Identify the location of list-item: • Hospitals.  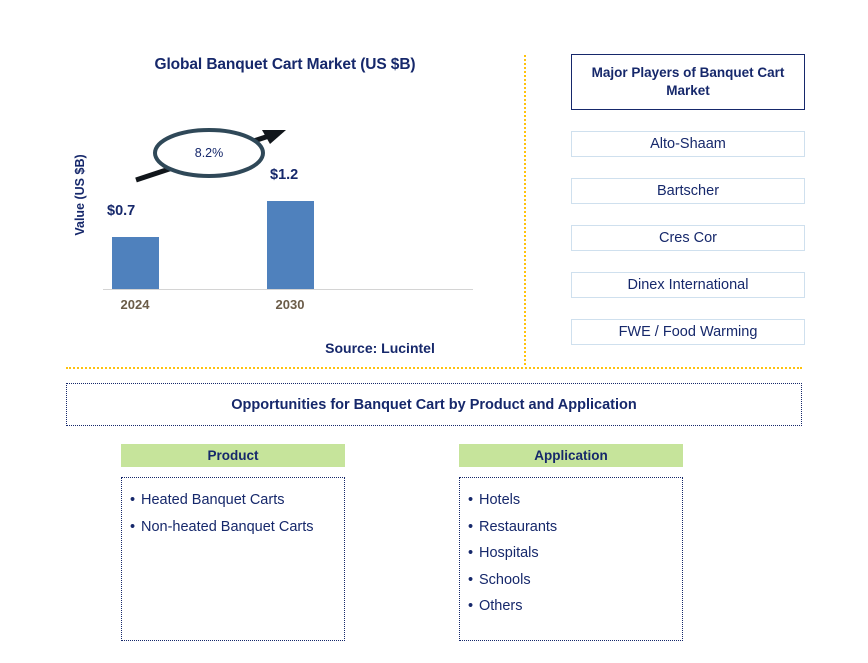
(572, 553).